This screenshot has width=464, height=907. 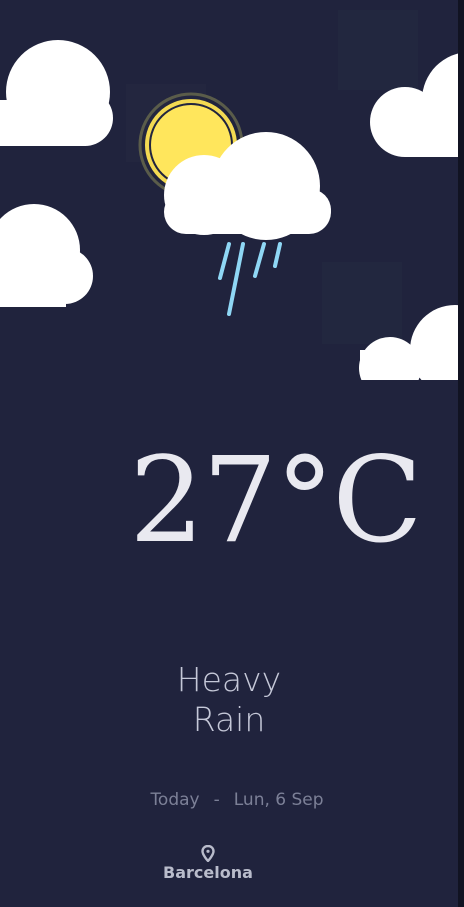 What do you see at coordinates (250, 279) in the screenshot?
I see `rain-icon` at bounding box center [250, 279].